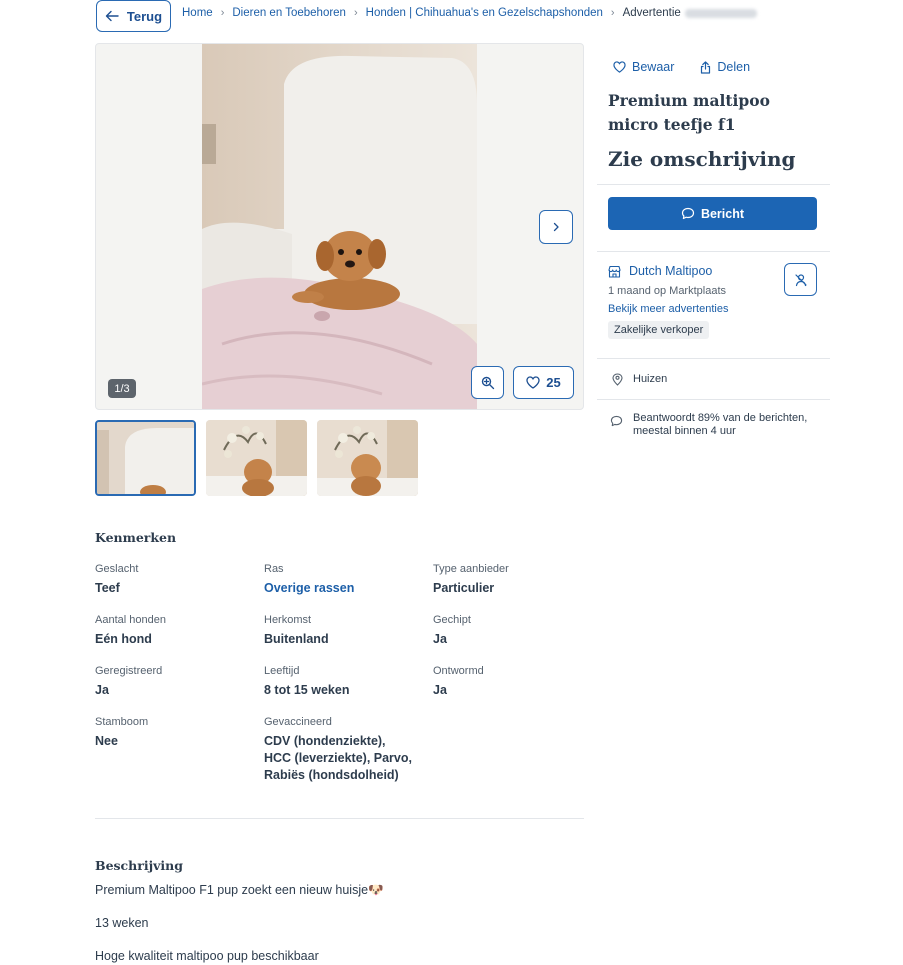 The width and height of the screenshot is (903, 965). What do you see at coordinates (344, 631) in the screenshot?
I see `attribute: Herkomst Buitenland` at bounding box center [344, 631].